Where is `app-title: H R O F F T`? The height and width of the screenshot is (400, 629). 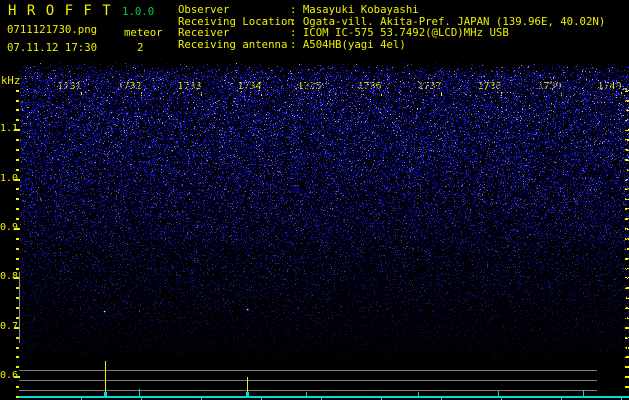 app-title: H R O F F T is located at coordinates (60, 11).